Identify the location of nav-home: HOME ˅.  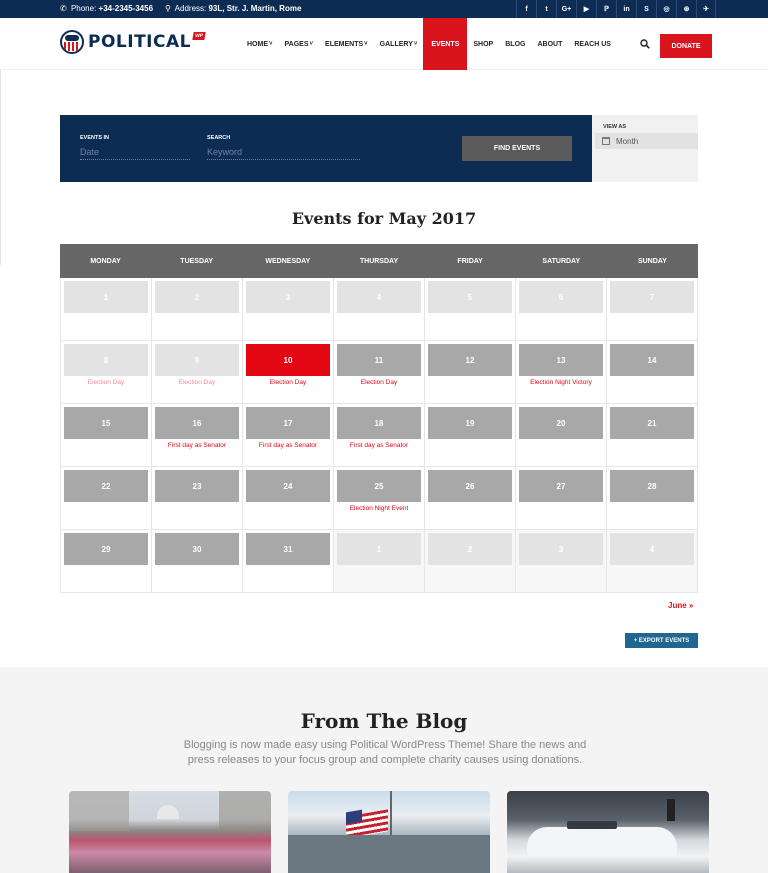
(260, 44).